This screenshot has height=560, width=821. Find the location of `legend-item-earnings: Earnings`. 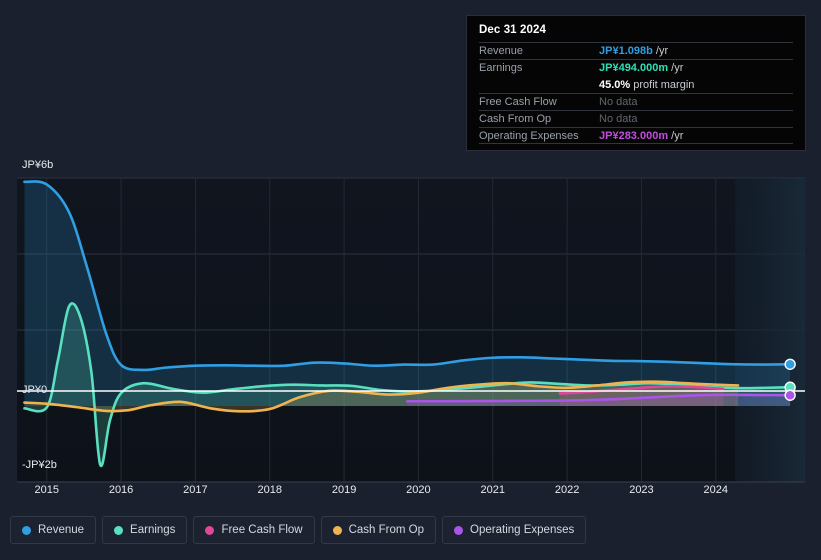

legend-item-earnings: Earnings is located at coordinates (145, 530).